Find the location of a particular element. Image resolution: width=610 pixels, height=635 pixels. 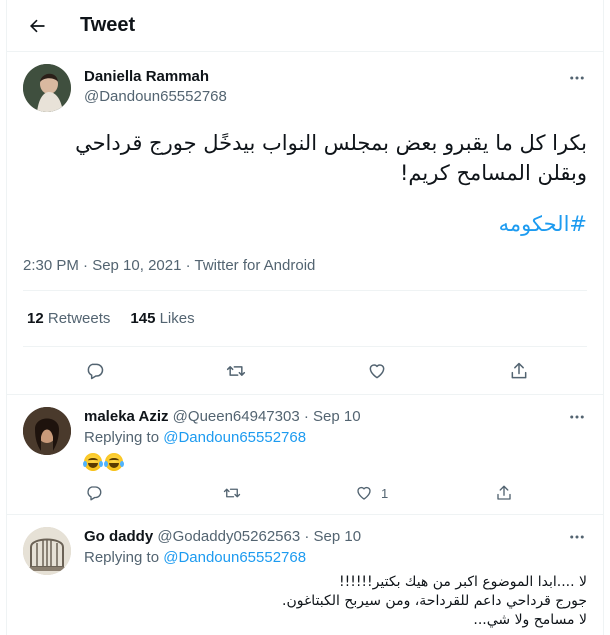

arrow-left-icon is located at coordinates (37, 26).